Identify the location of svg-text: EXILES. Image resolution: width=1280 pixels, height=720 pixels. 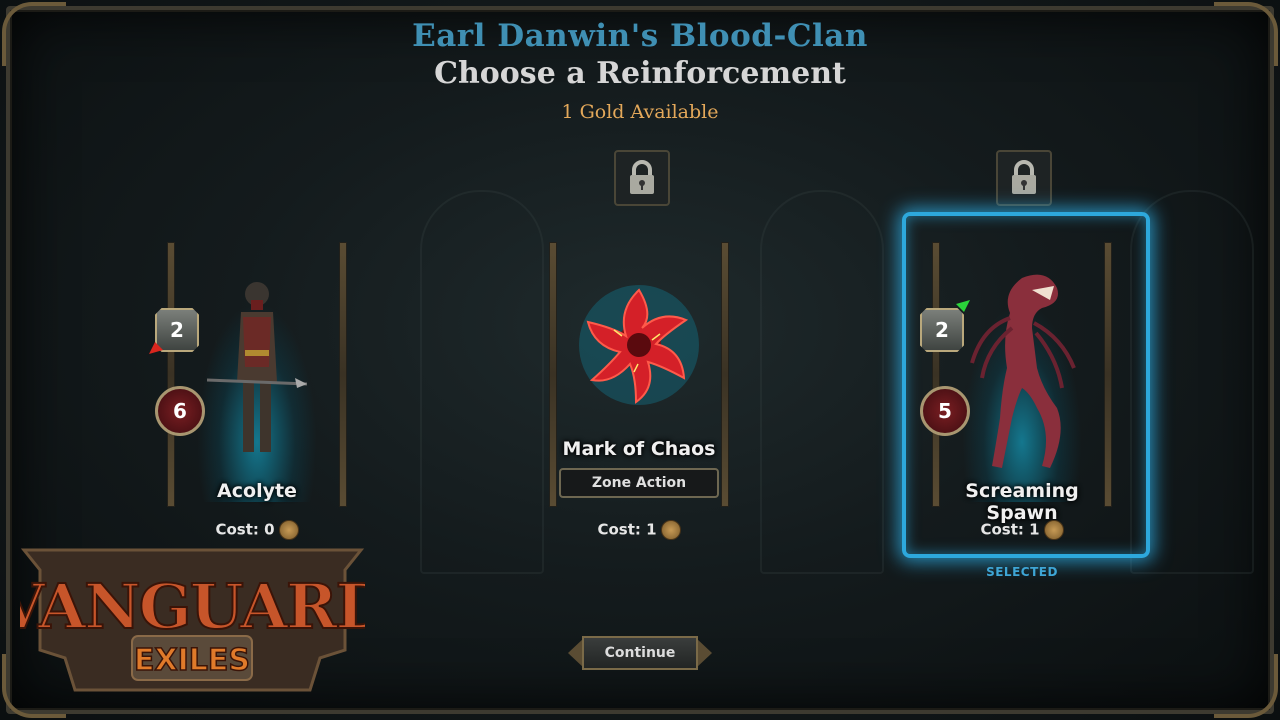
(192, 660).